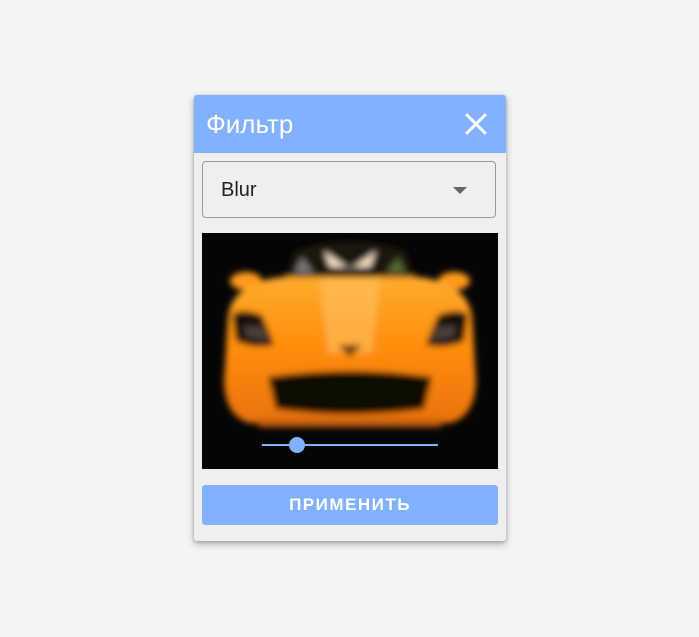 This screenshot has height=637, width=699. Describe the element at coordinates (350, 505) in the screenshot. I see `apply-button: ПРИМЕНИТЬ` at that location.